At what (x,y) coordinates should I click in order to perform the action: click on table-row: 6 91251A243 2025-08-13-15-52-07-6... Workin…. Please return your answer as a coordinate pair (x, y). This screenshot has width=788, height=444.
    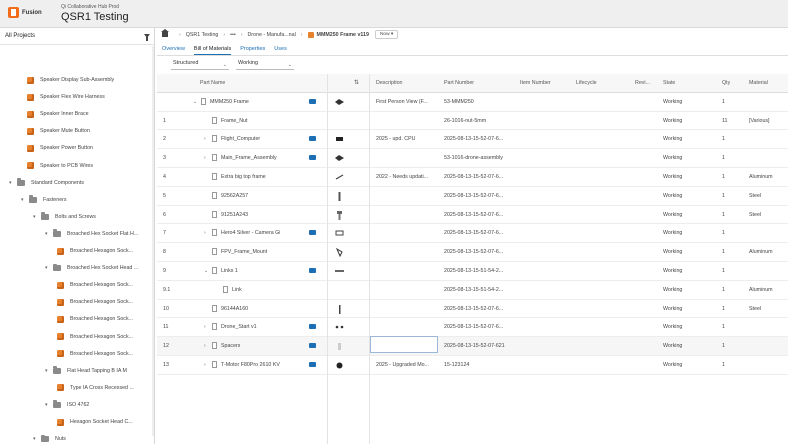
    Looking at the image, I should click on (472, 215).